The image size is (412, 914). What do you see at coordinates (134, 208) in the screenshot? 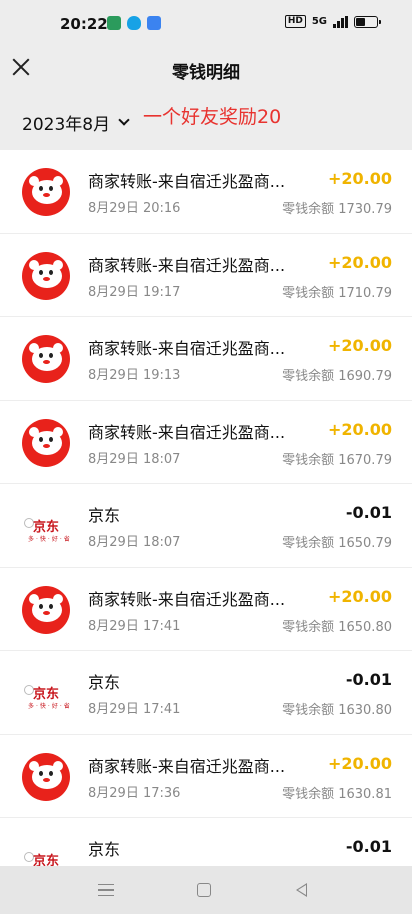
I see `transaction-time: 8月29日 20:16` at bounding box center [134, 208].